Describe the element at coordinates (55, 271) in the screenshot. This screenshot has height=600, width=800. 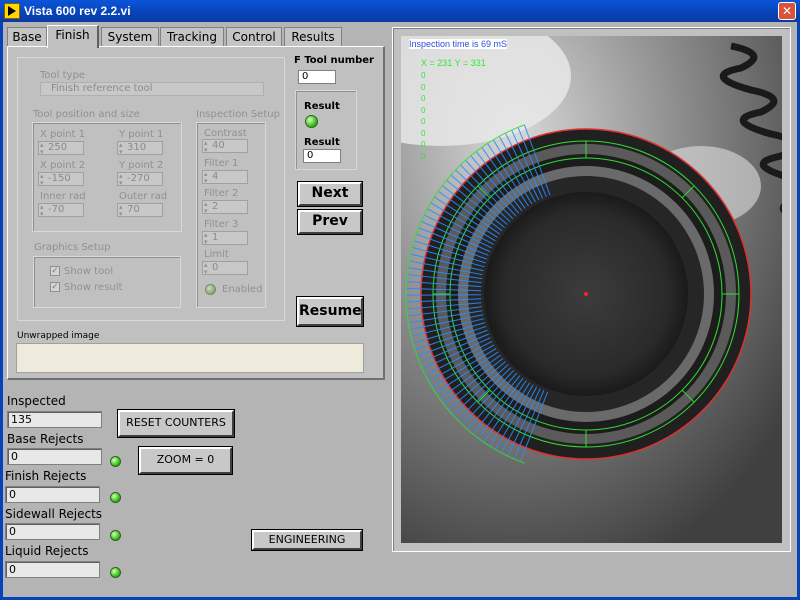
I see `show-tool-checkbox: ✓` at that location.